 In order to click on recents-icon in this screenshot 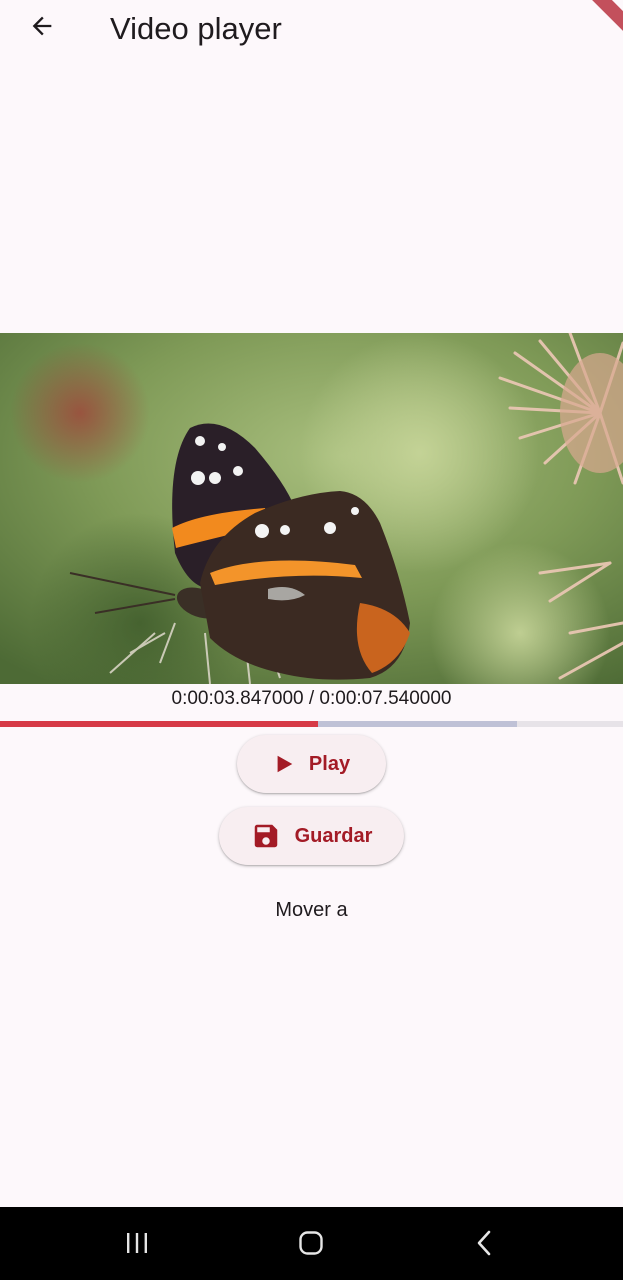, I will do `click(137, 1245)`.